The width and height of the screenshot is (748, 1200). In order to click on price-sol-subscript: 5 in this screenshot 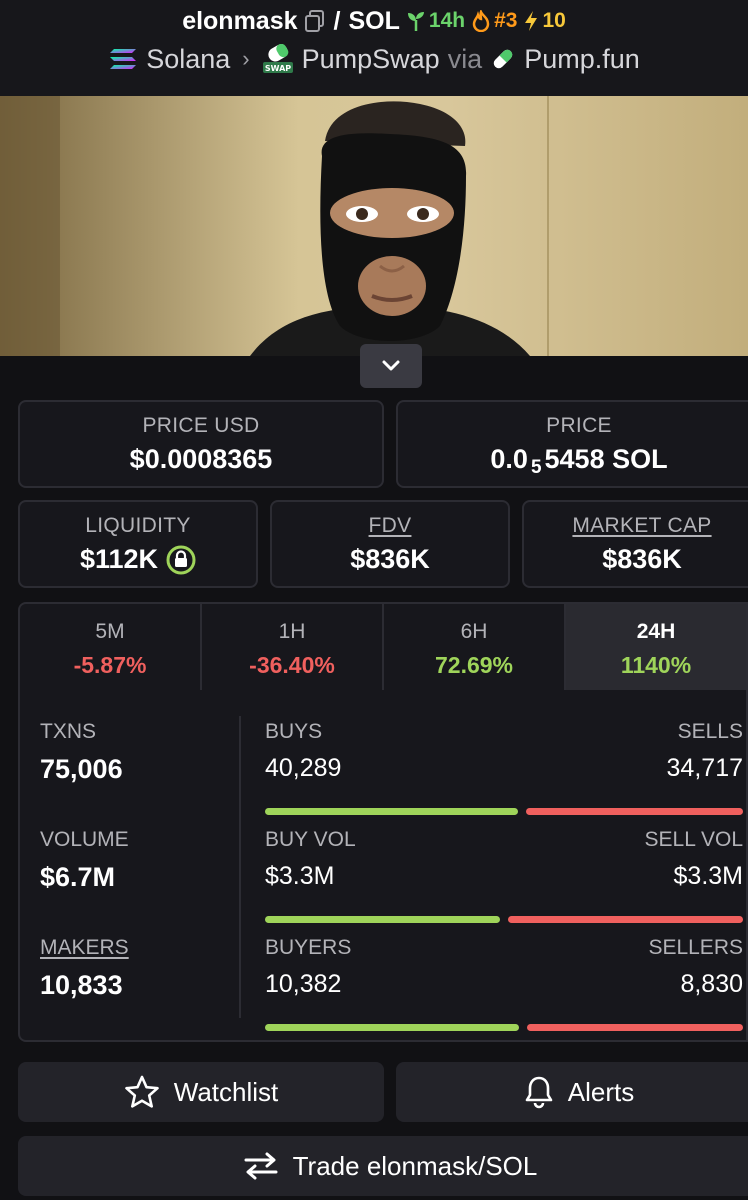, I will do `click(536, 467)`.